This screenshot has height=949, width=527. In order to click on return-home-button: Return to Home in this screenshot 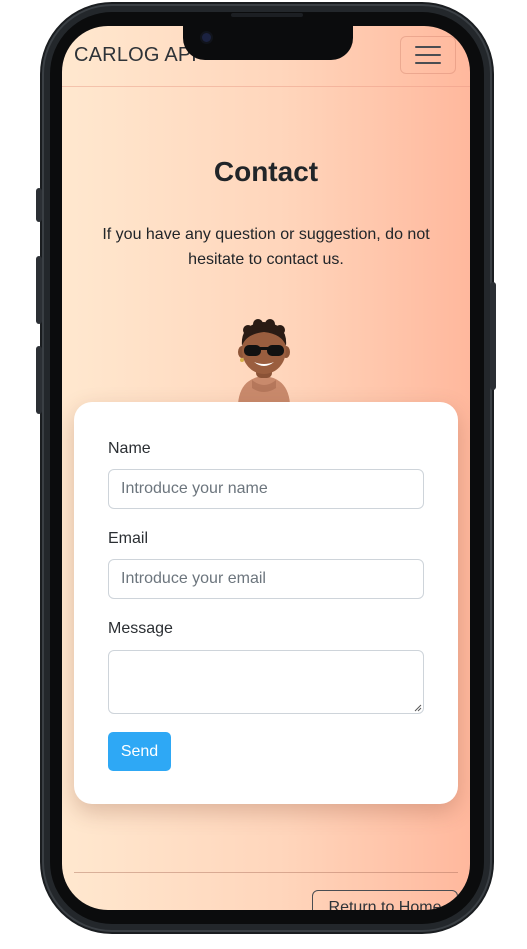, I will do `click(385, 900)`.